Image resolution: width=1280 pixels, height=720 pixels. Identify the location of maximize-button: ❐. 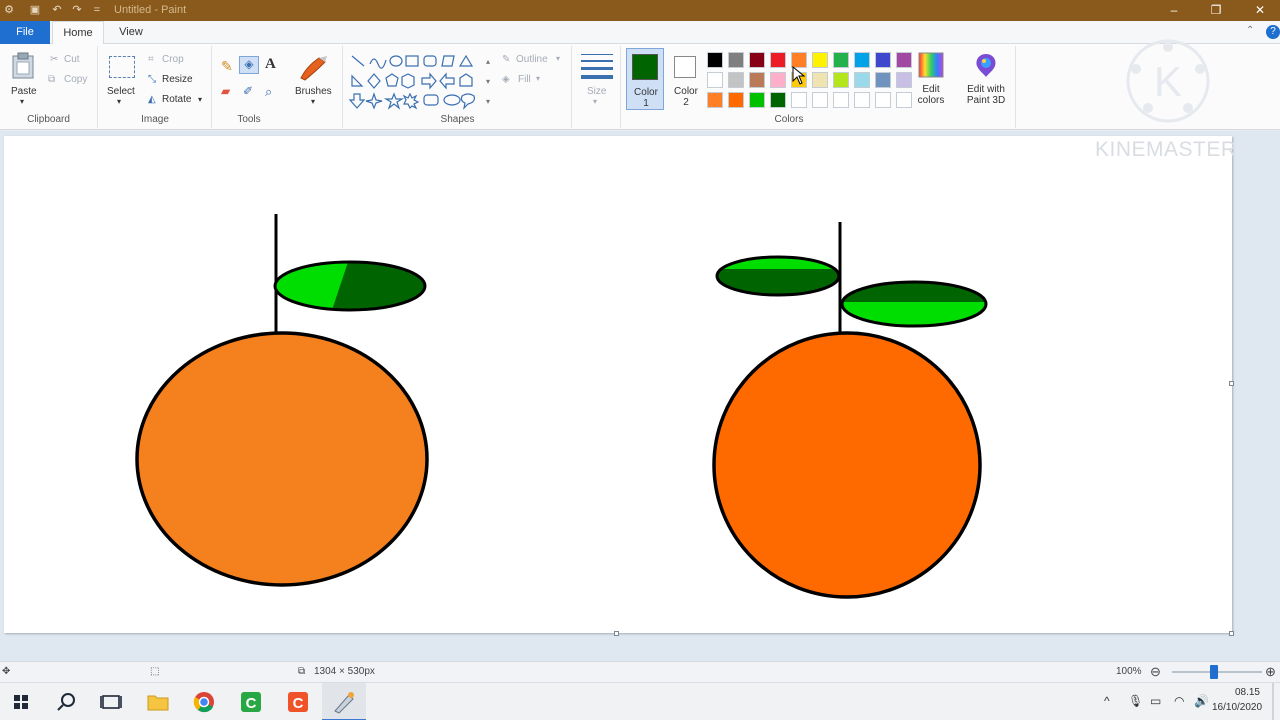
(1216, 10).